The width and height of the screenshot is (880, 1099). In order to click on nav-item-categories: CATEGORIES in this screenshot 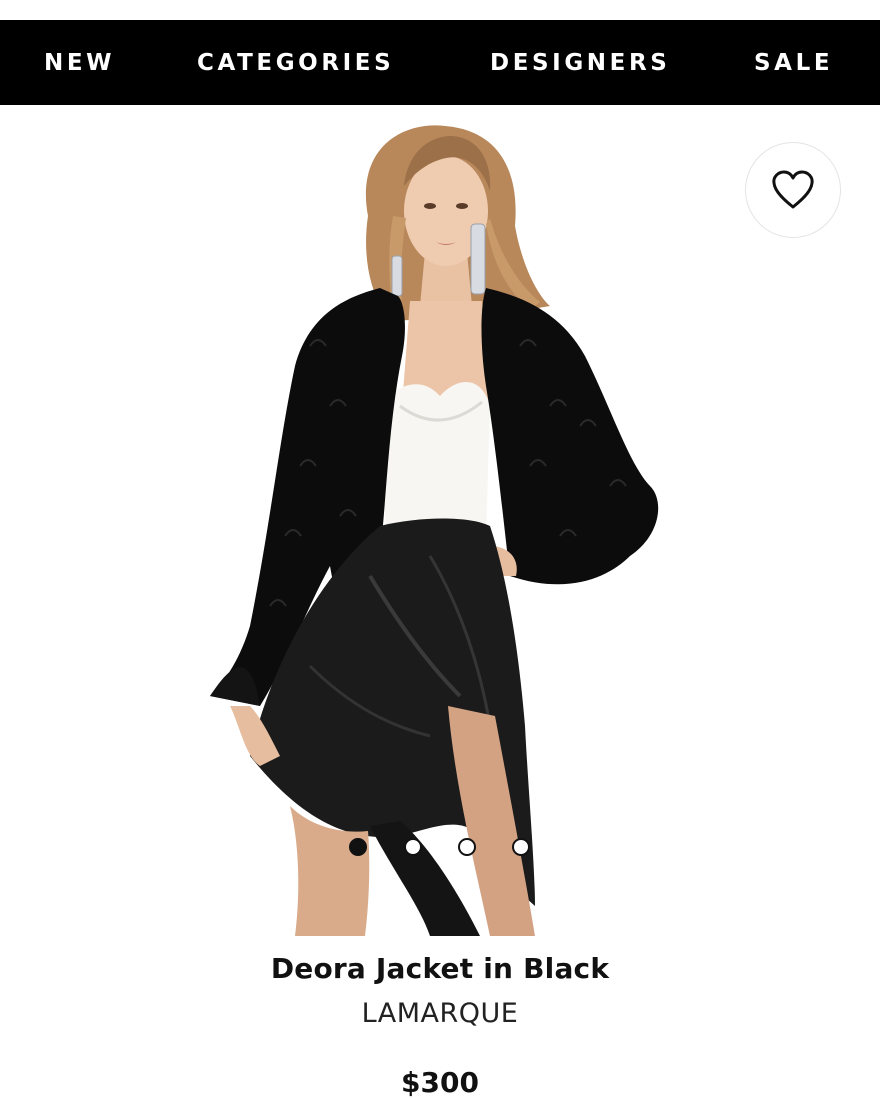, I will do `click(295, 62)`.